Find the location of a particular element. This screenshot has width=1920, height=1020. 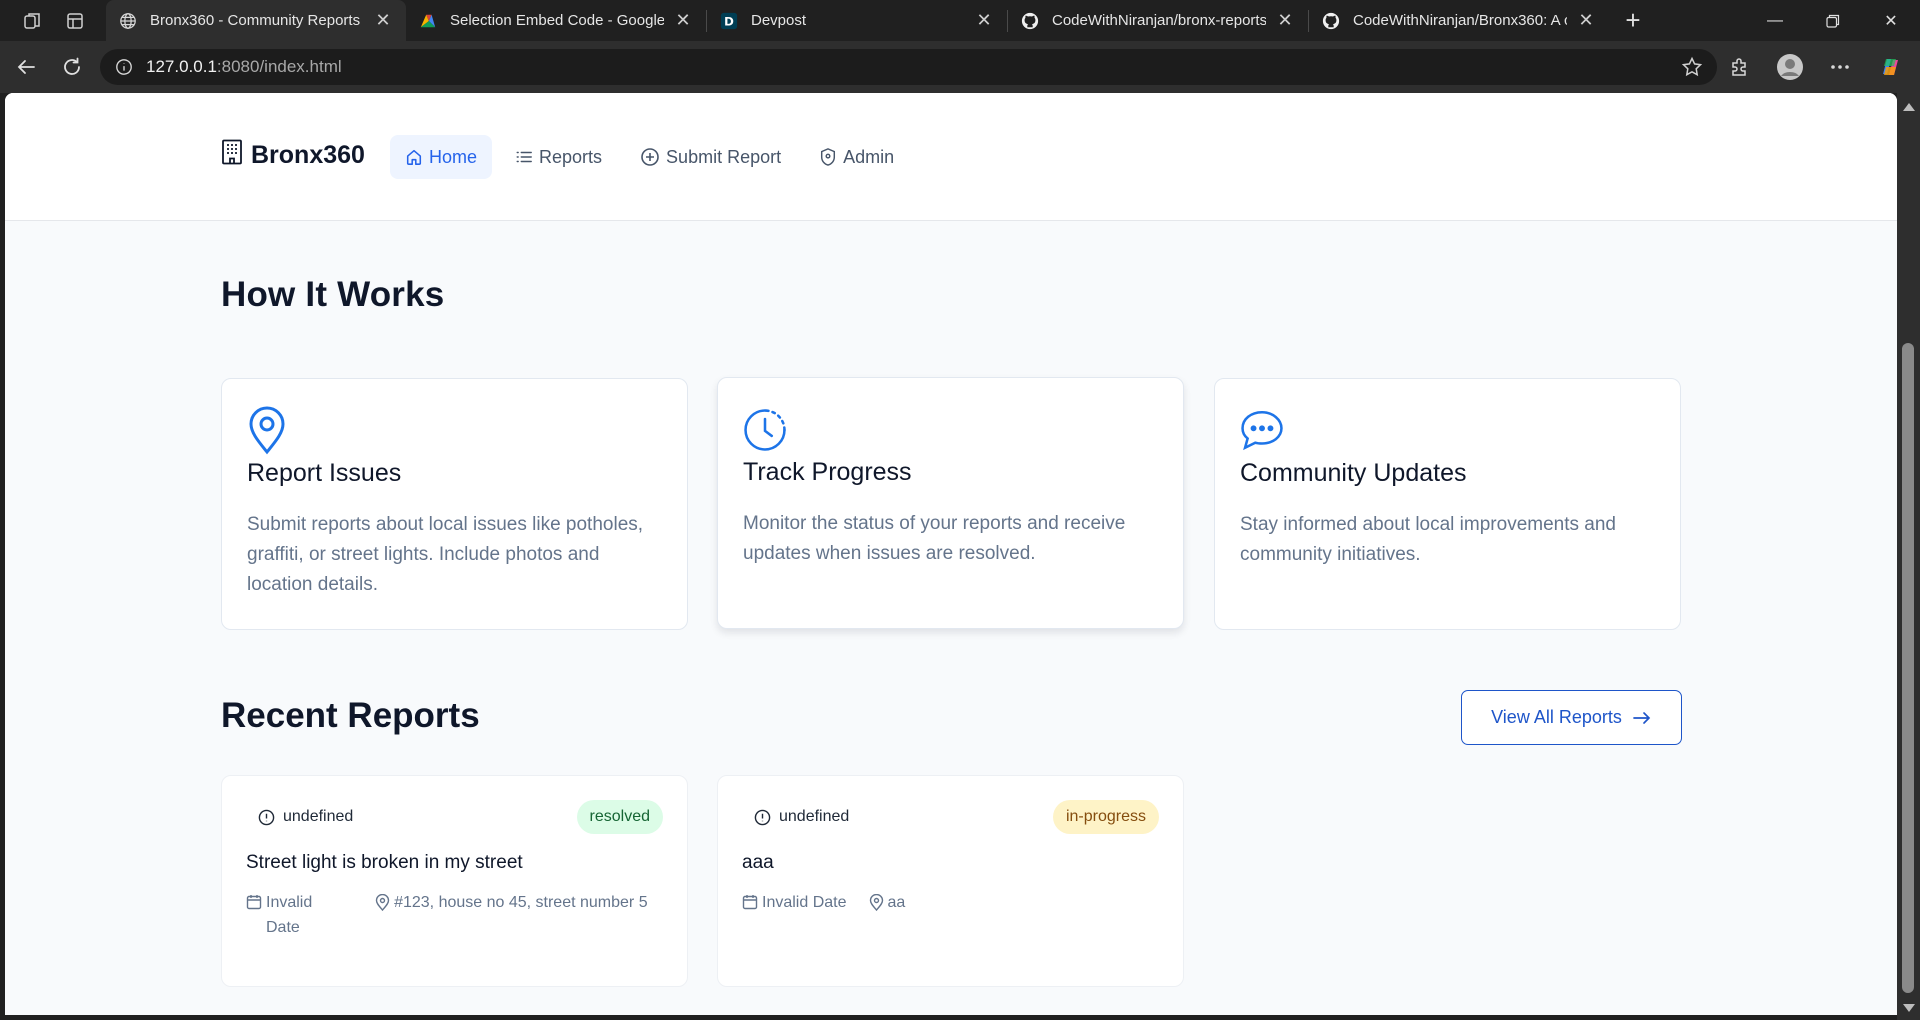

scroll-down-arrow-icon is located at coordinates (1909, 1008).